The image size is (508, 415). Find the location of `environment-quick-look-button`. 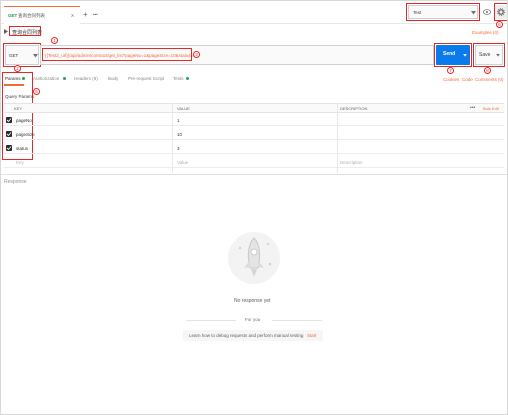

environment-quick-look-button is located at coordinates (487, 12).